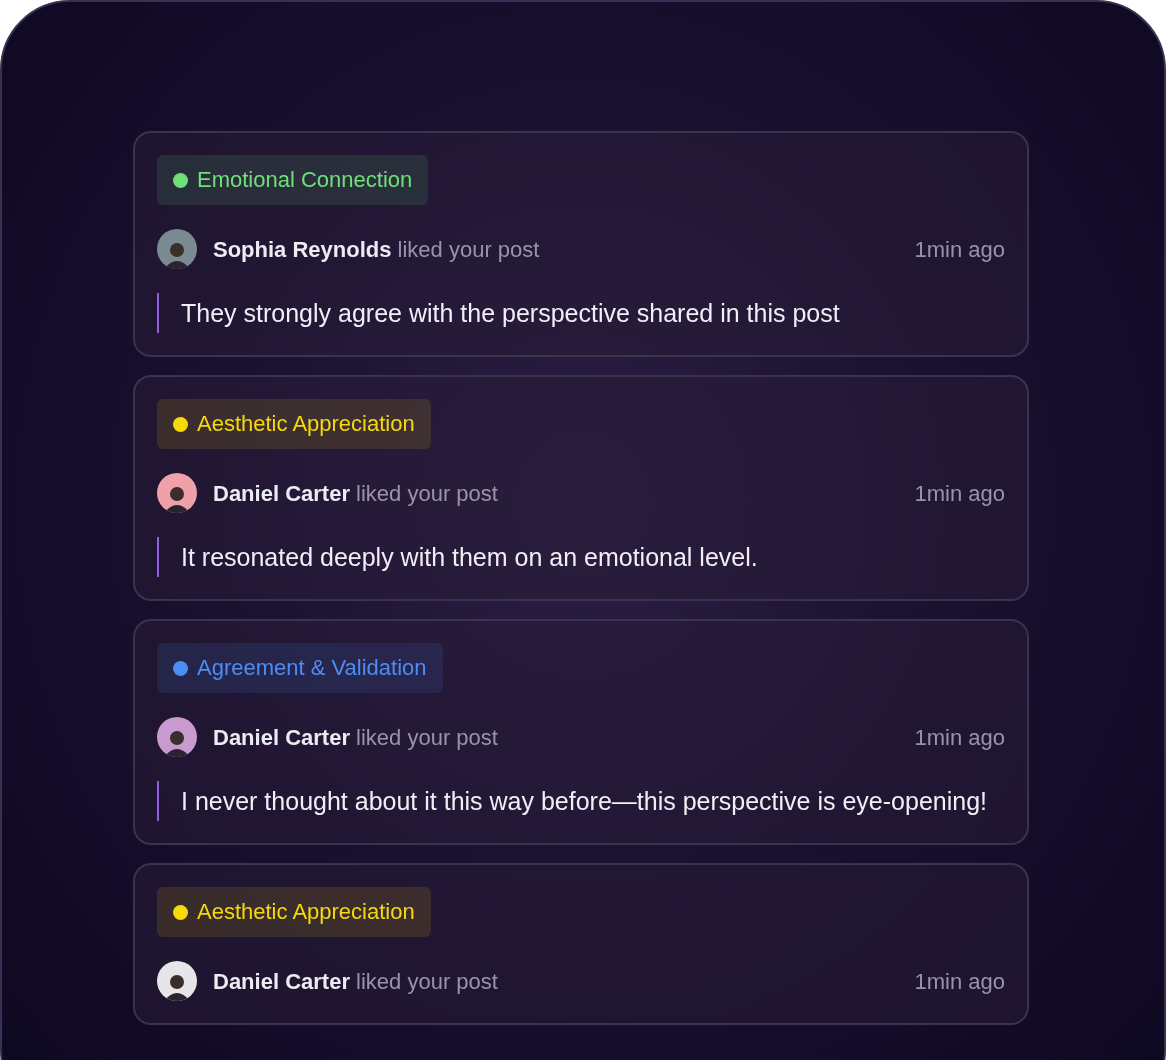 This screenshot has height=1060, width=1166. I want to click on quote-text: I never thought about it this way before—this perspective is eye-opening!, so click(581, 801).